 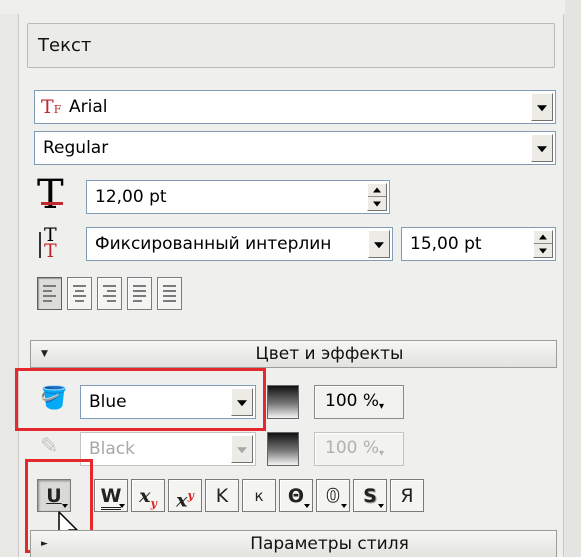 I want to click on stroke-opacity-value: 100 %, so click(x=352, y=448).